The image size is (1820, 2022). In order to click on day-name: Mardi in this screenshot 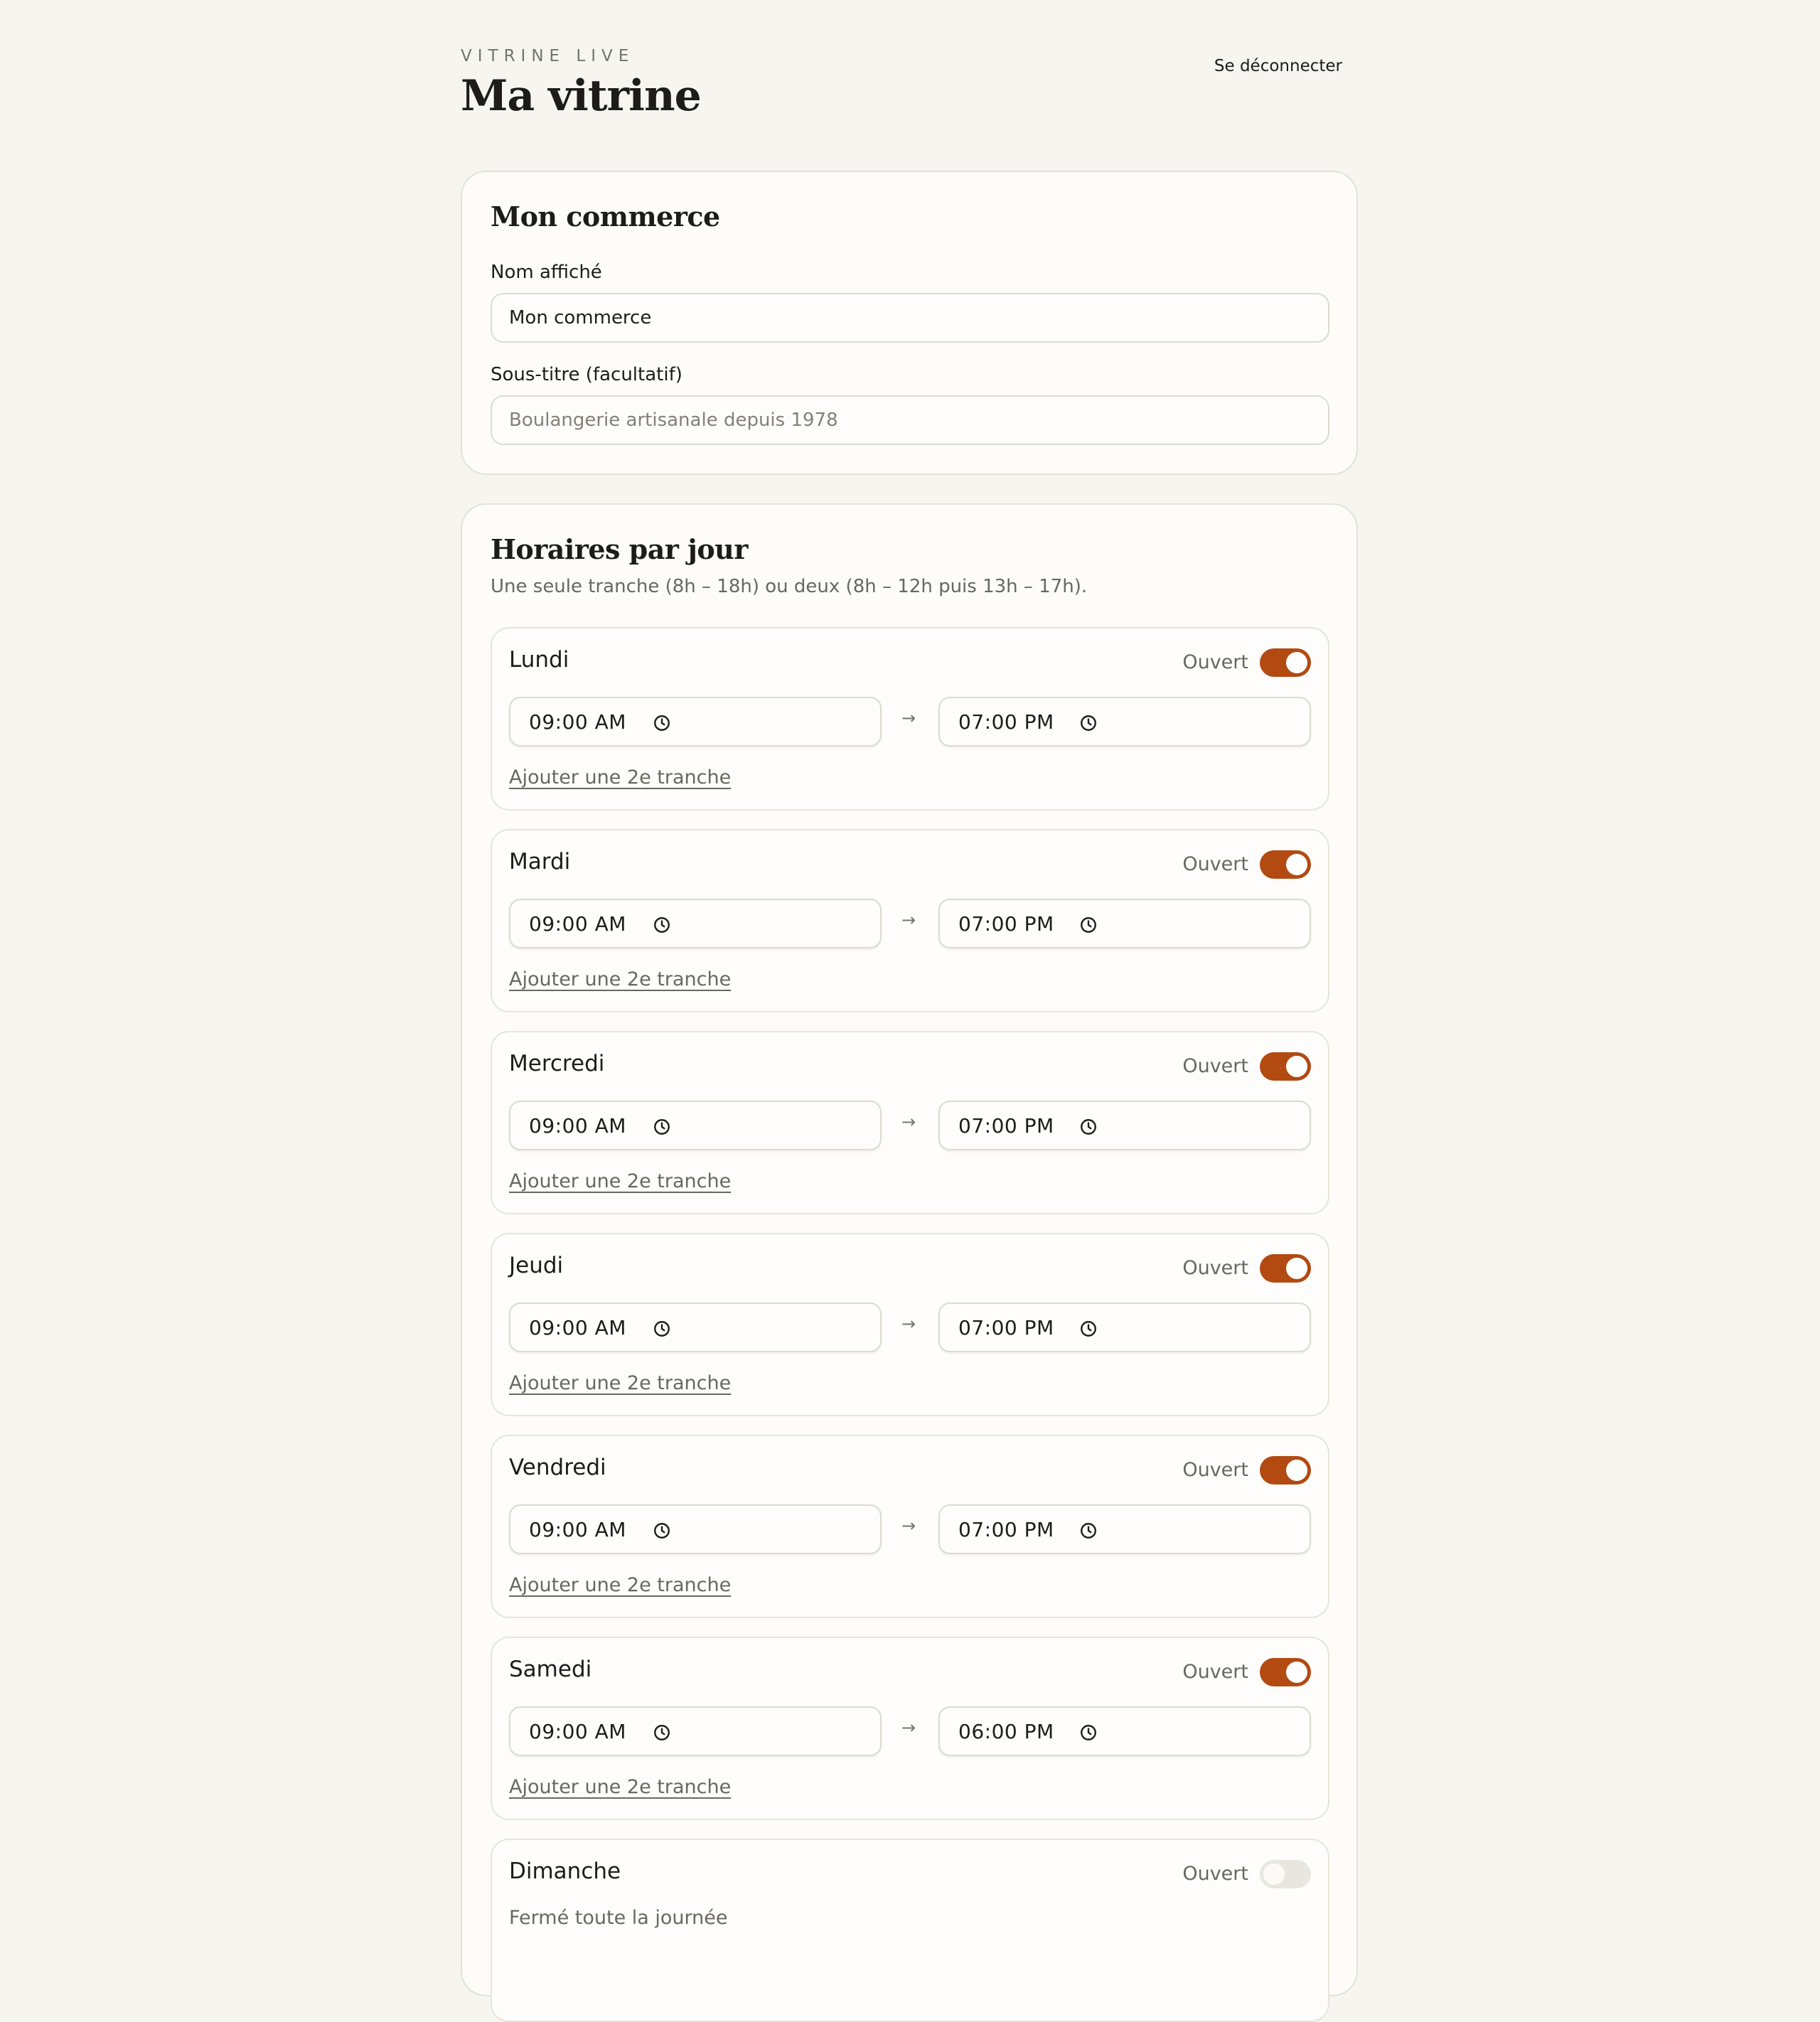, I will do `click(540, 861)`.